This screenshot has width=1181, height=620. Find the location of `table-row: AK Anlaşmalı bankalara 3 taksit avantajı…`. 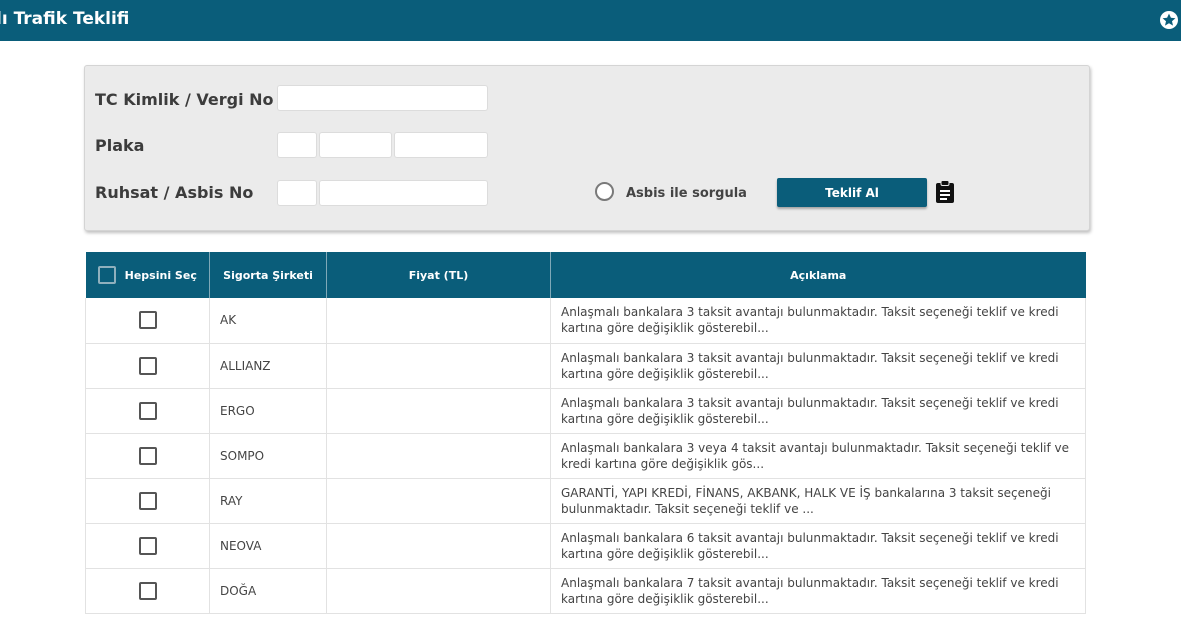

table-row: AK Anlaşmalı bankalara 3 taksit avantajı… is located at coordinates (585, 321).